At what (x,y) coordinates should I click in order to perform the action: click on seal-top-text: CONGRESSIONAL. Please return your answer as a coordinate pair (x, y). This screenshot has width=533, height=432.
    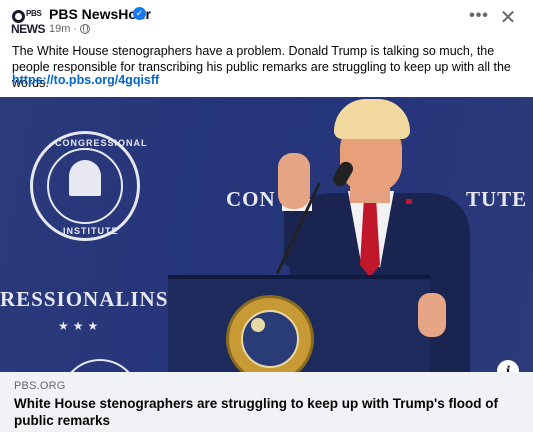
    Looking at the image, I should click on (101, 143).